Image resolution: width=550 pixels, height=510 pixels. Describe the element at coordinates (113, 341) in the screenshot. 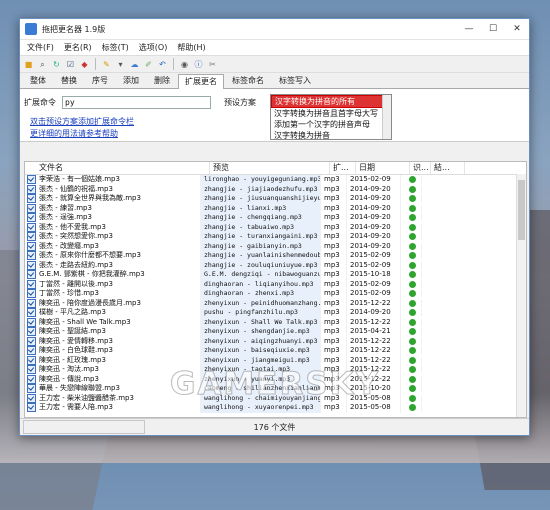

I see `filename-cell: 陳奕迅 - 愛情轉移.mp3` at that location.